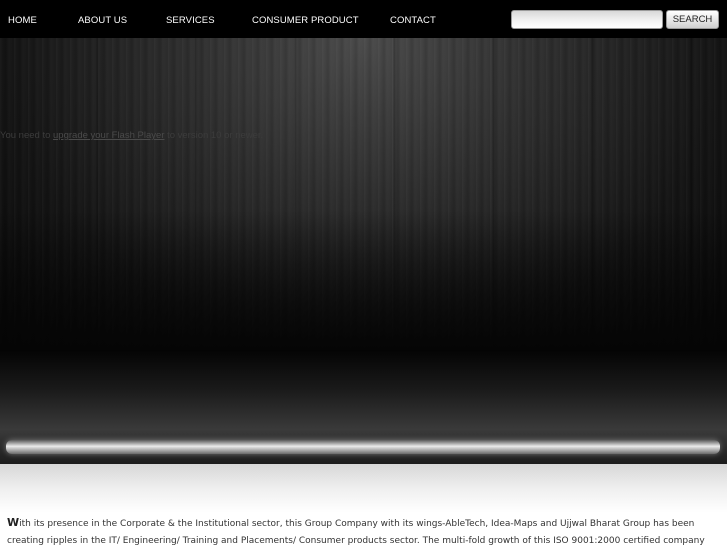 Image resolution: width=727 pixels, height=545 pixels. Describe the element at coordinates (27, 135) in the screenshot. I see `flash-message-prefix: You need to` at that location.